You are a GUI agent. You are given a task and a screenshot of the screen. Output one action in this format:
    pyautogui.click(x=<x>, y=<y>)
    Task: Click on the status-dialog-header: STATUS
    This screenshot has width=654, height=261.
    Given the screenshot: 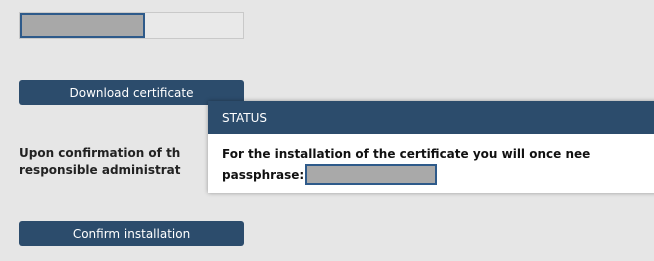 What is the action you would take?
    pyautogui.click(x=431, y=117)
    